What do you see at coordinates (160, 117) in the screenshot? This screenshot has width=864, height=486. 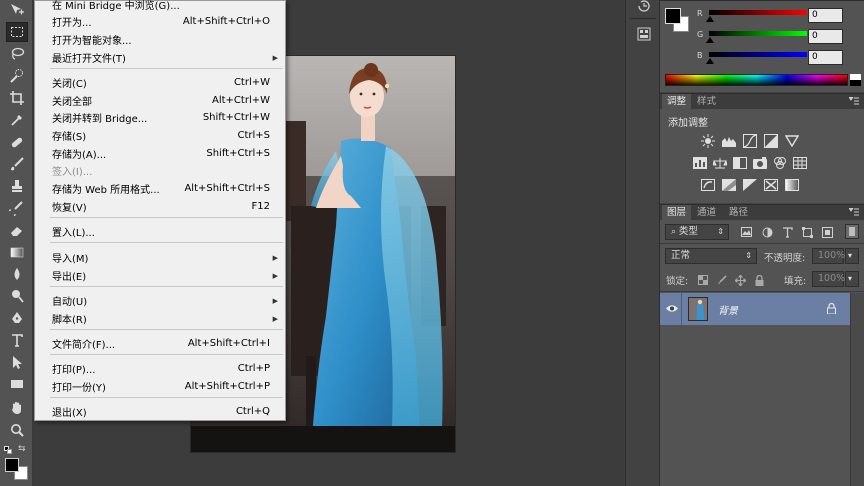 I see `menu-item-close-go-bridge: 关闭并转到 Bridge... Shift+Ctrl+W` at bounding box center [160, 117].